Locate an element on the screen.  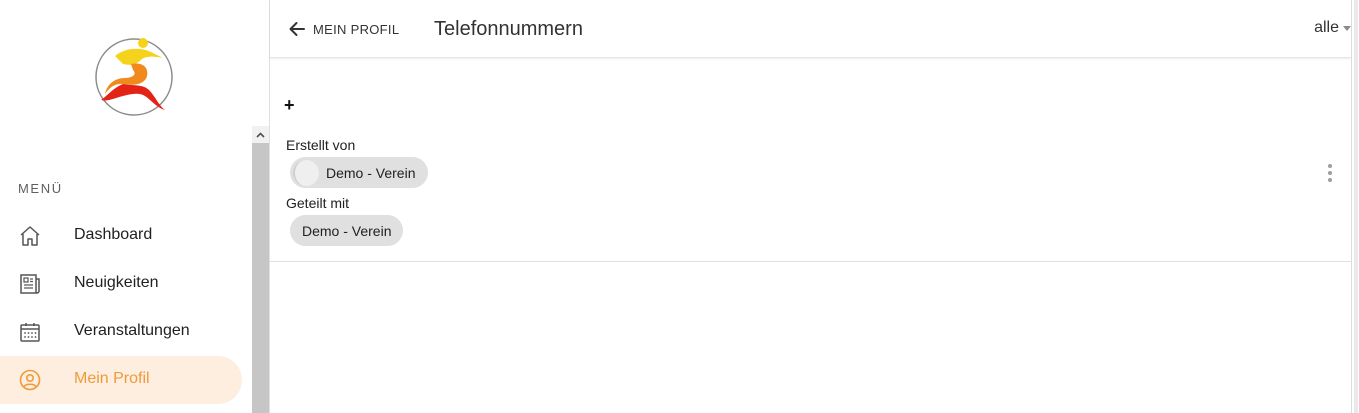
sidebar-item-label: Mein Profil is located at coordinates (112, 378).